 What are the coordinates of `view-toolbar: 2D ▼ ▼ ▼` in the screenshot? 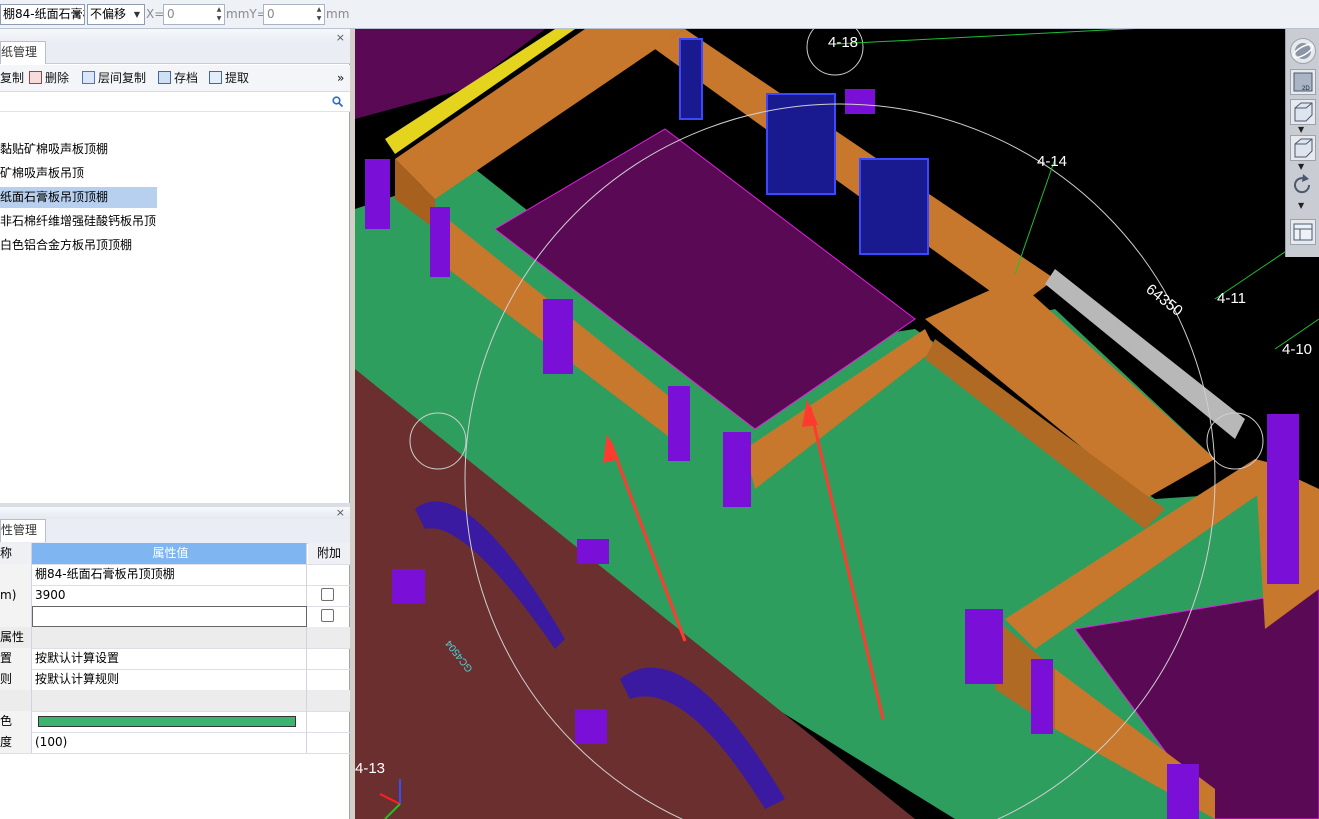 It's located at (1302, 143).